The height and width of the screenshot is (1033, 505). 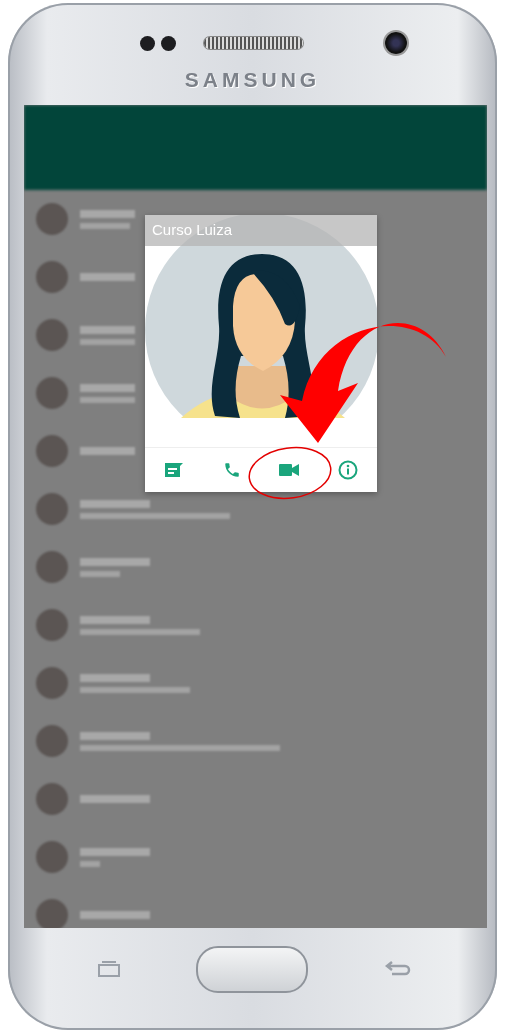 What do you see at coordinates (398, 969) in the screenshot?
I see `back-icon` at bounding box center [398, 969].